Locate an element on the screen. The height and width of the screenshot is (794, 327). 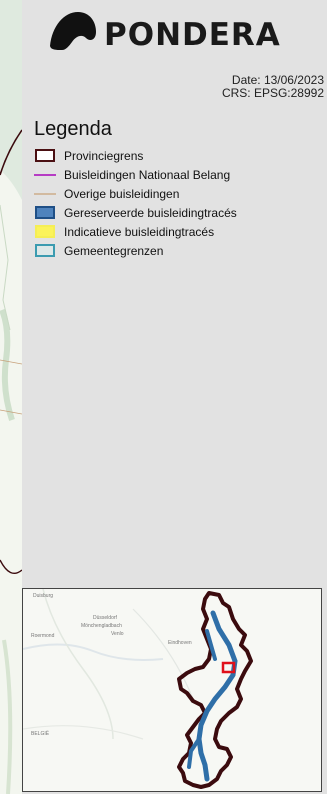
map-meta: Date: 13/06/2023 CRS: EPSG:28992 is located at coordinates (273, 87).